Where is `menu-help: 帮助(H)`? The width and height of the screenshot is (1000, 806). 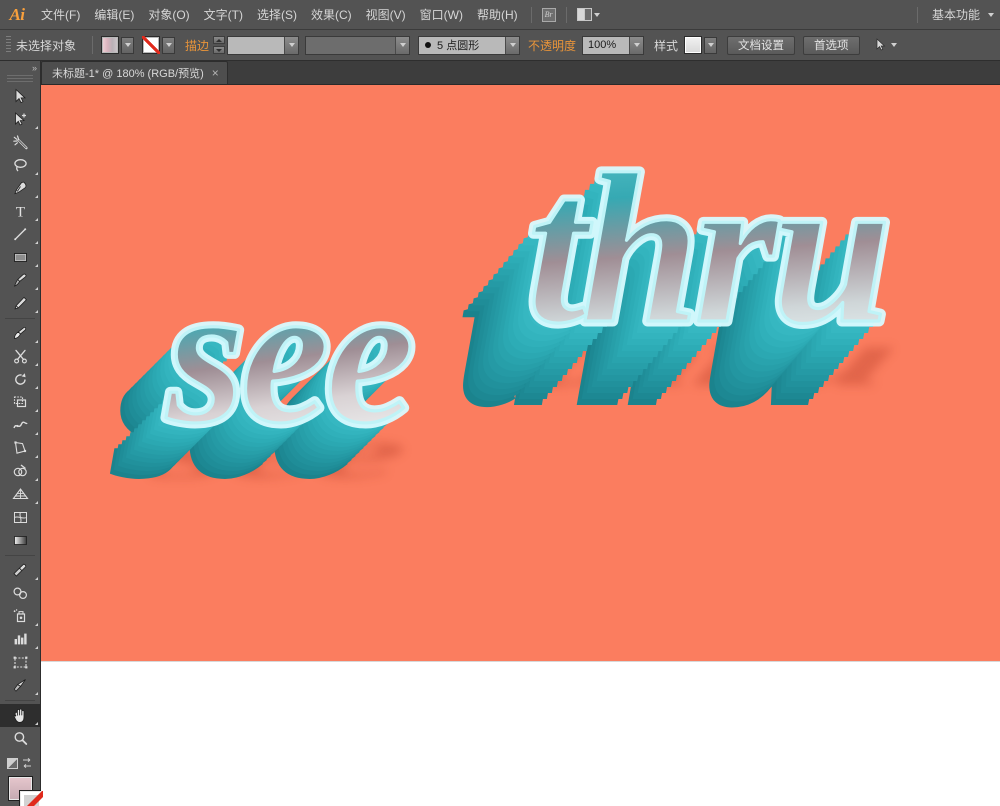 menu-help: 帮助(H) is located at coordinates (497, 15).